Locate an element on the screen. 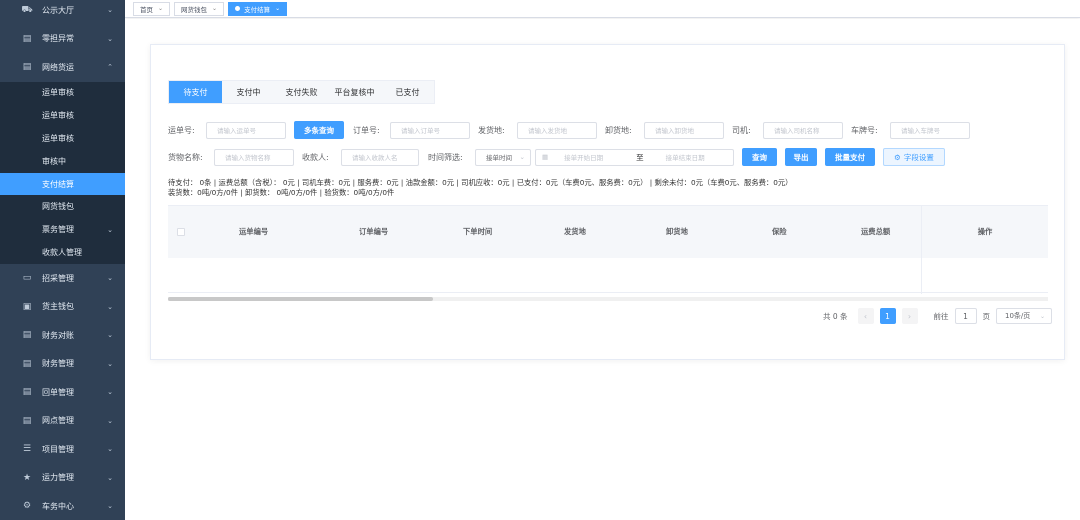 The image size is (1080, 520). tab-paid: 已支付 is located at coordinates (407, 92).